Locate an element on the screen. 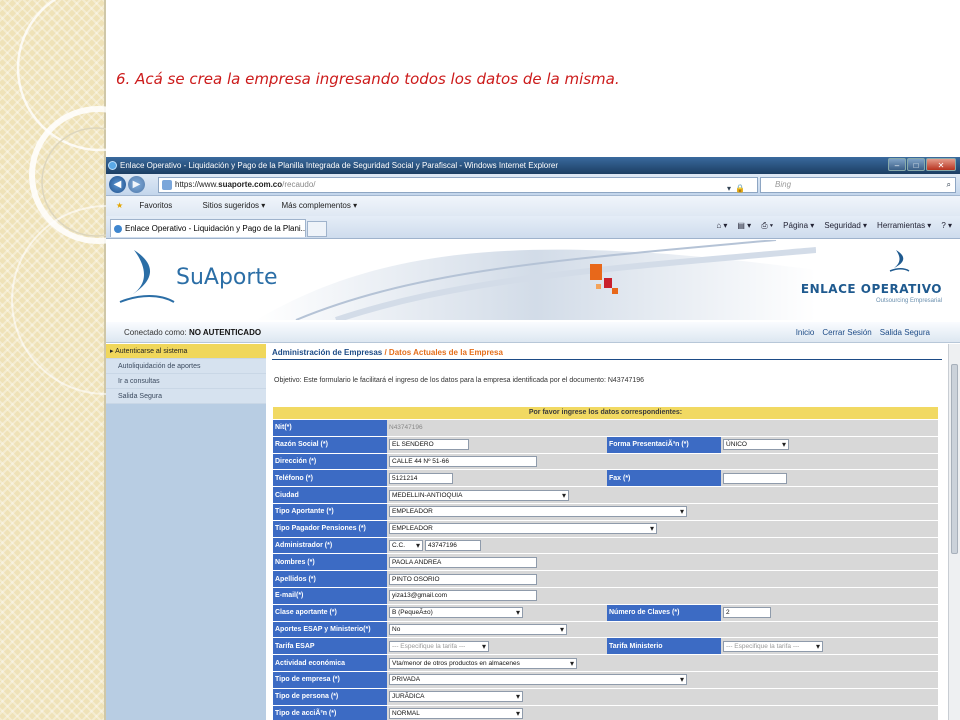  nombres-input: PAOLA ANDREA is located at coordinates (463, 562).